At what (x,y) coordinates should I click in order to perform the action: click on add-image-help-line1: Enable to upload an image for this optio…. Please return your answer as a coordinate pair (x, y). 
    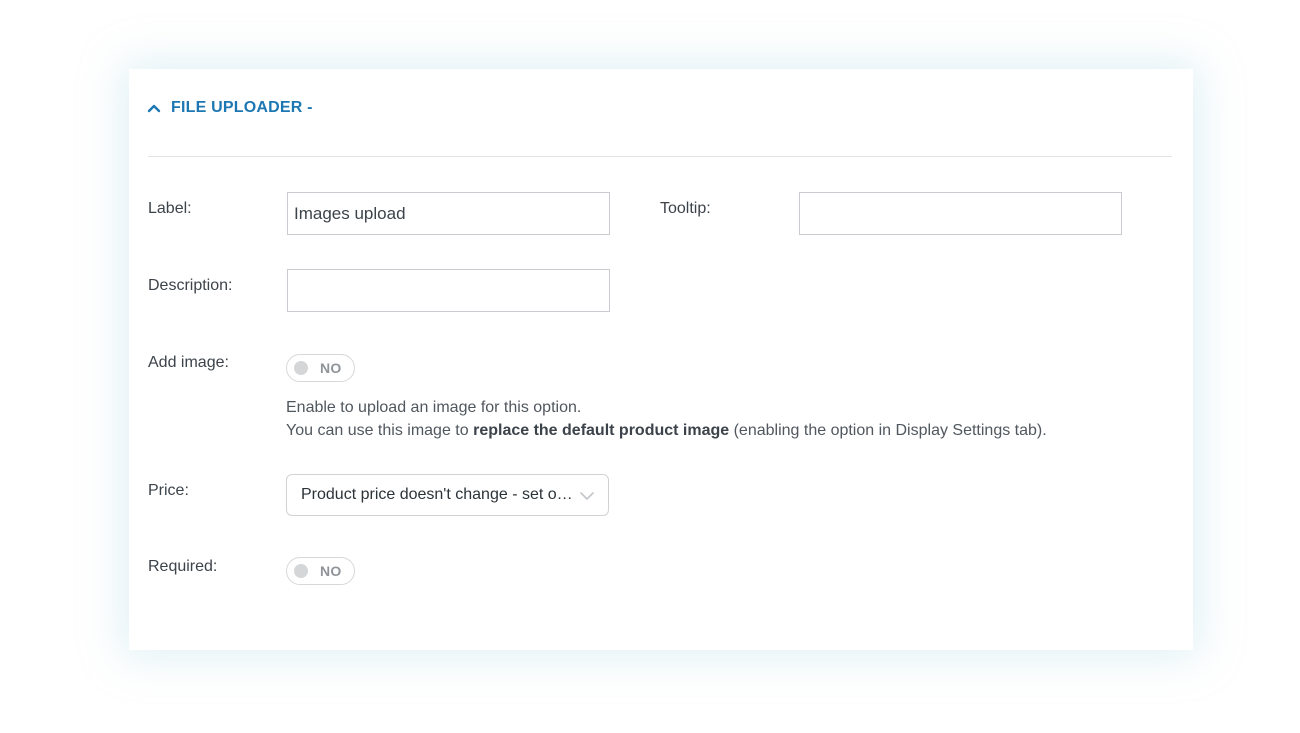
    Looking at the image, I should click on (434, 407).